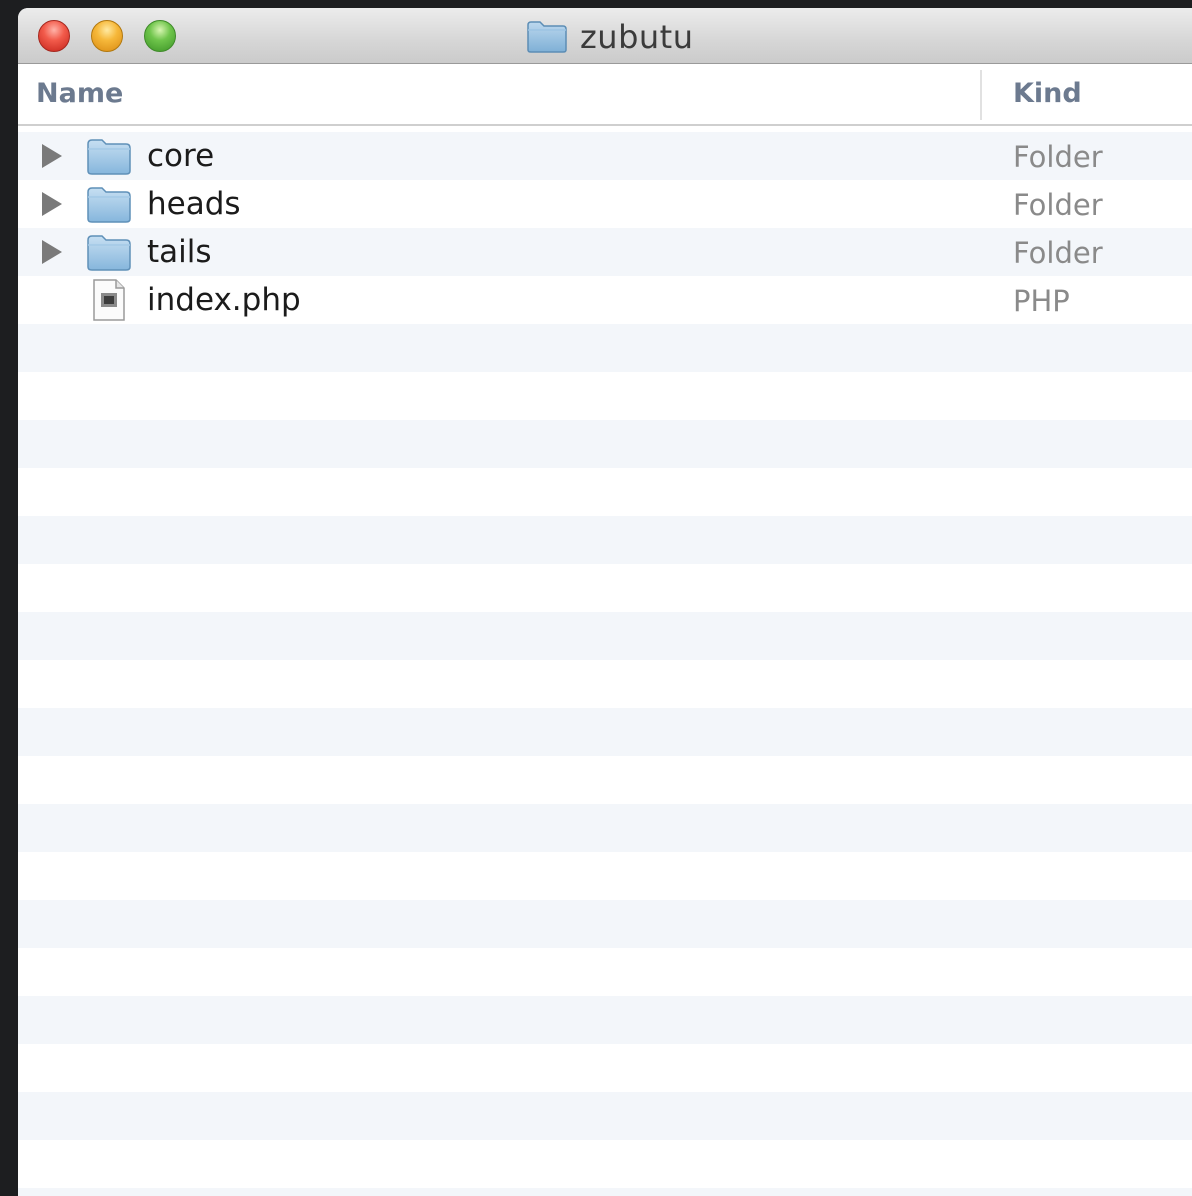 Image resolution: width=1192 pixels, height=1196 pixels. I want to click on item-name: tails, so click(179, 252).